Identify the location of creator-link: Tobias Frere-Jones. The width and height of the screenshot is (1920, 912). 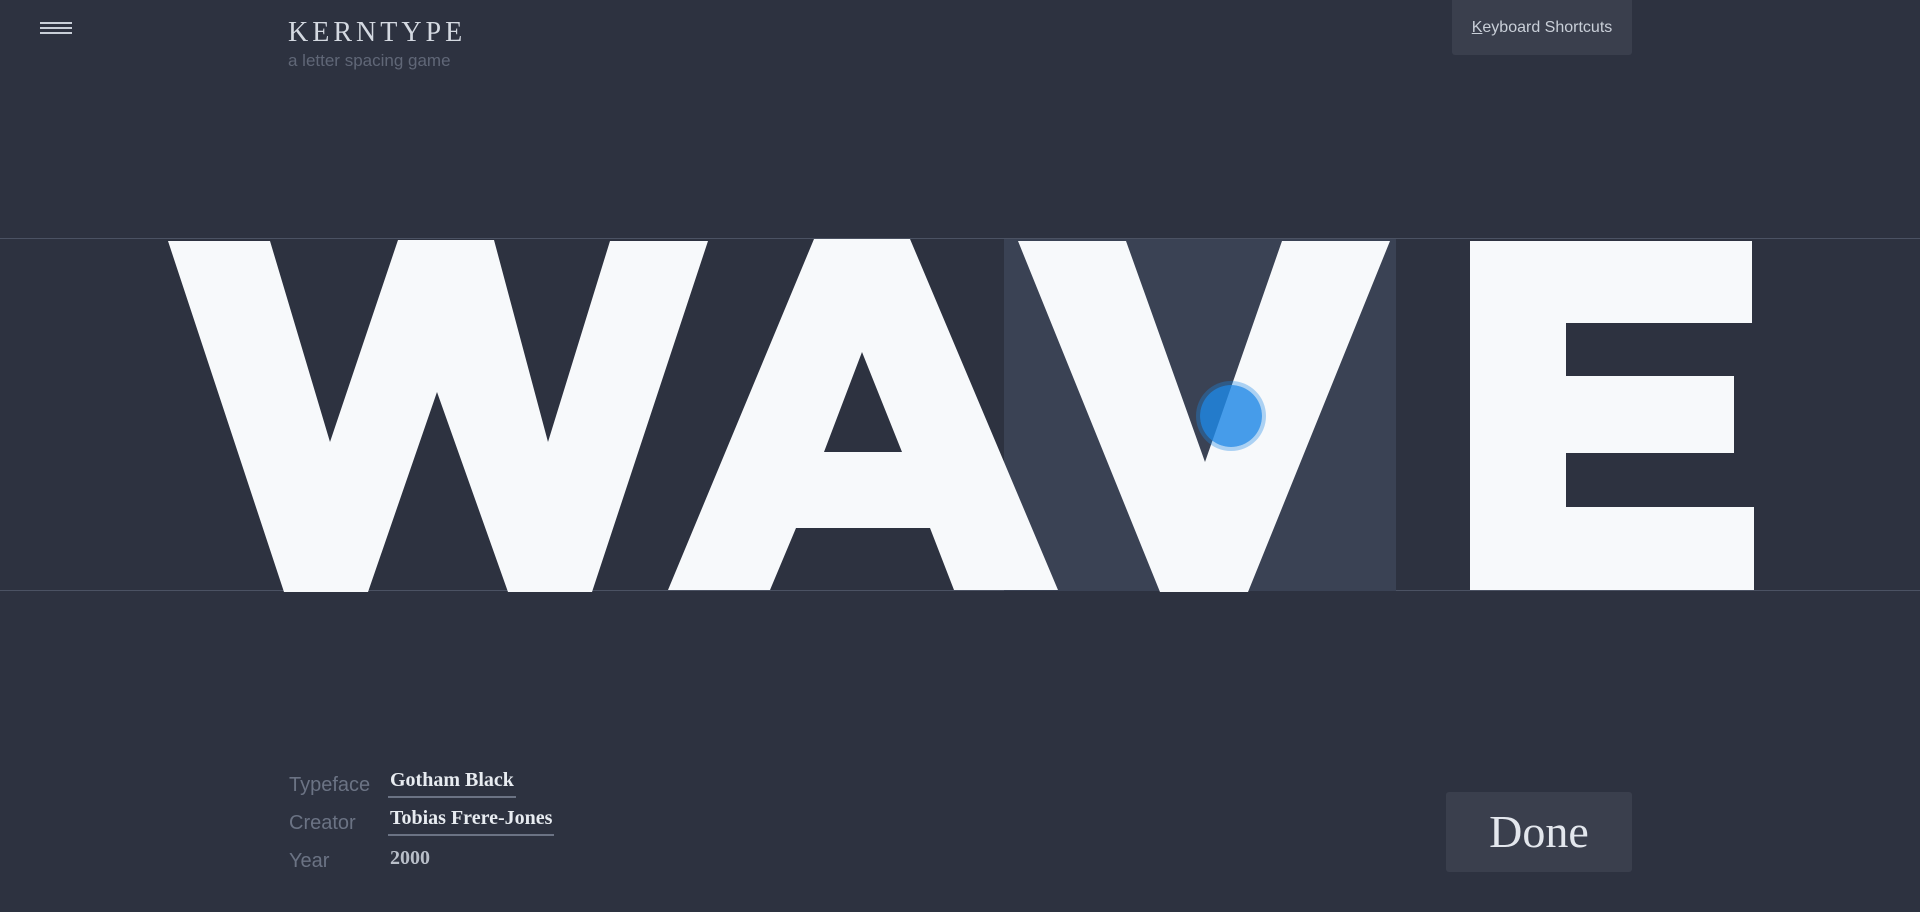
(471, 820).